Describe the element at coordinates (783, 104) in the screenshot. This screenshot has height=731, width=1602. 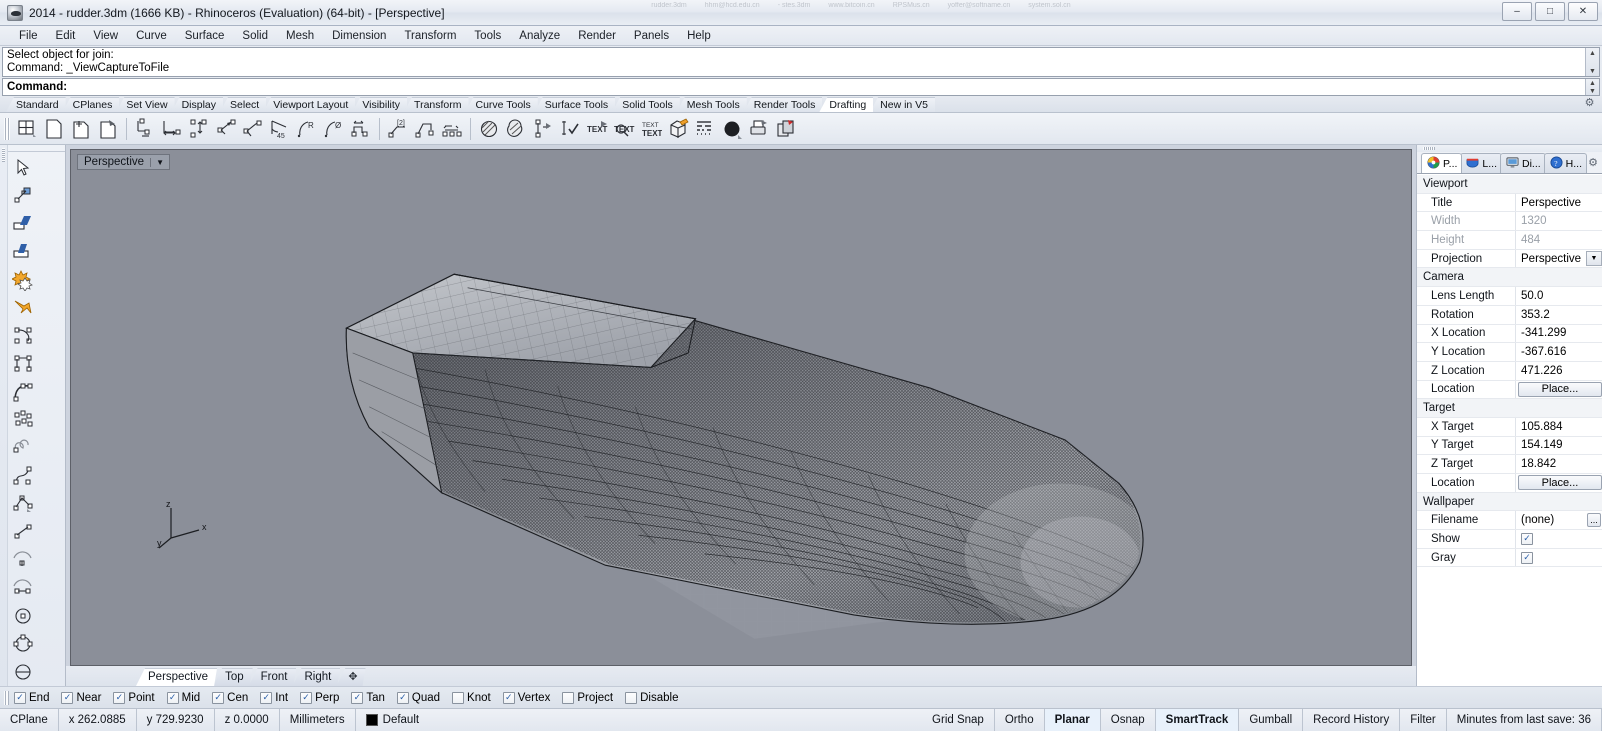
I see `toolbar-tab-render-tools: Render Tools` at that location.